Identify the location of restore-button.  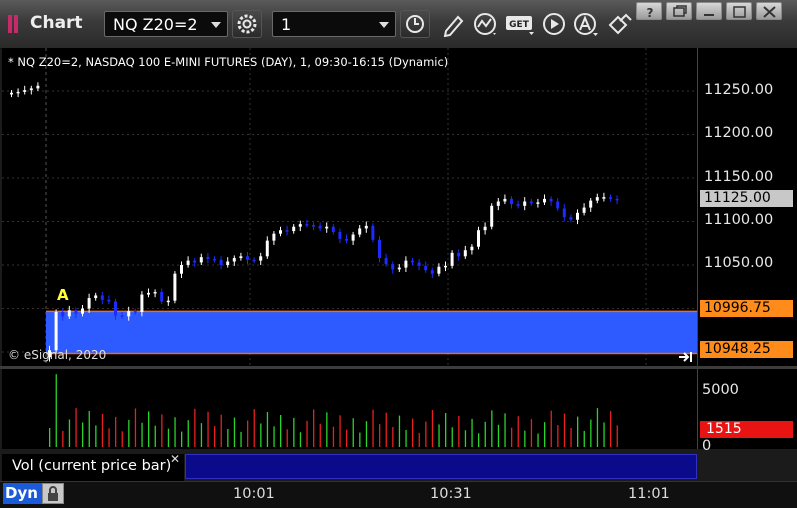
(679, 11).